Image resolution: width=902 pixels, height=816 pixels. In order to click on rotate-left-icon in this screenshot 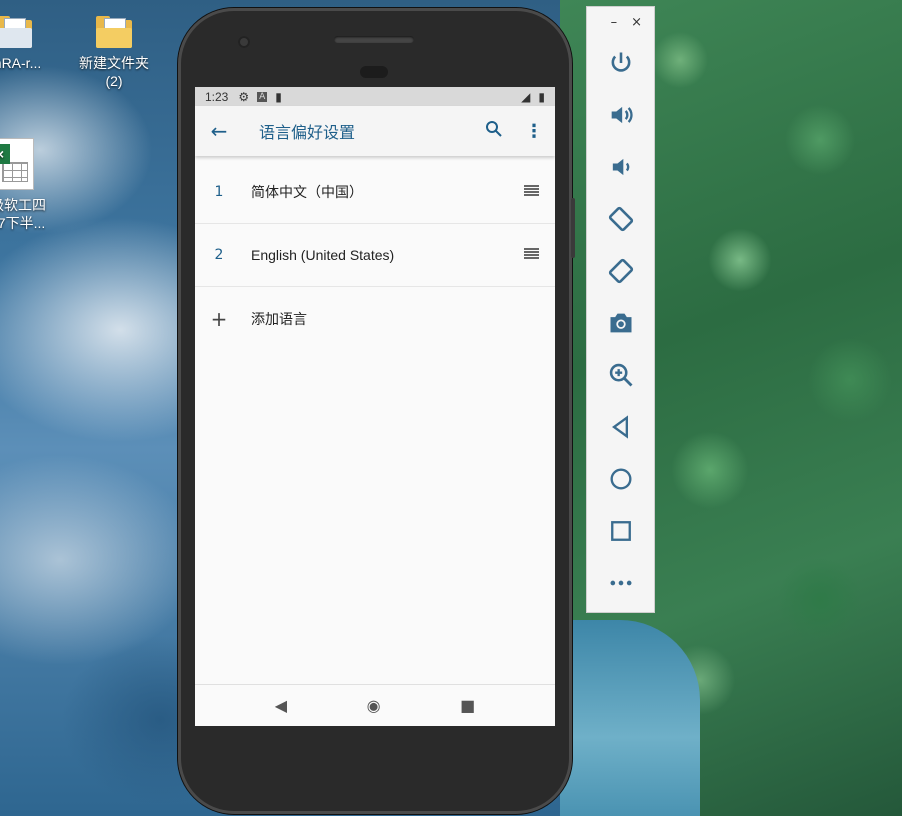, I will do `click(620, 219)`.